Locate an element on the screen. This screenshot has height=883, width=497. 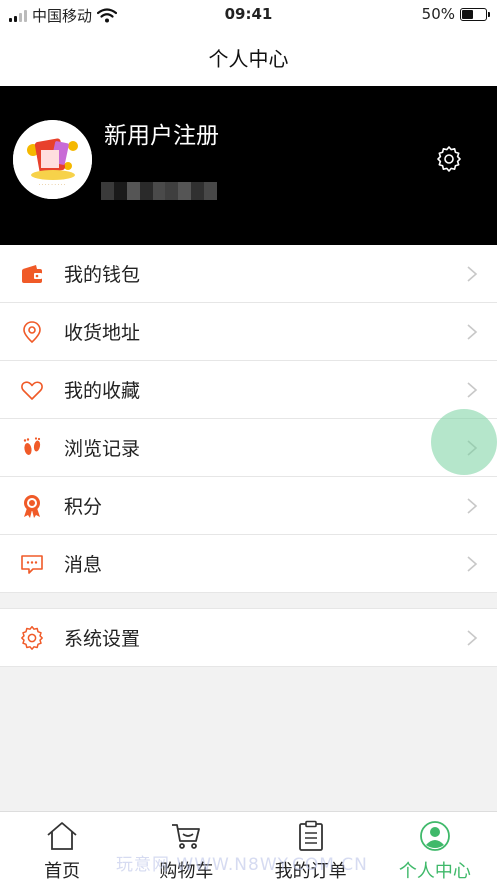
mosaic-blur is located at coordinates (159, 191).